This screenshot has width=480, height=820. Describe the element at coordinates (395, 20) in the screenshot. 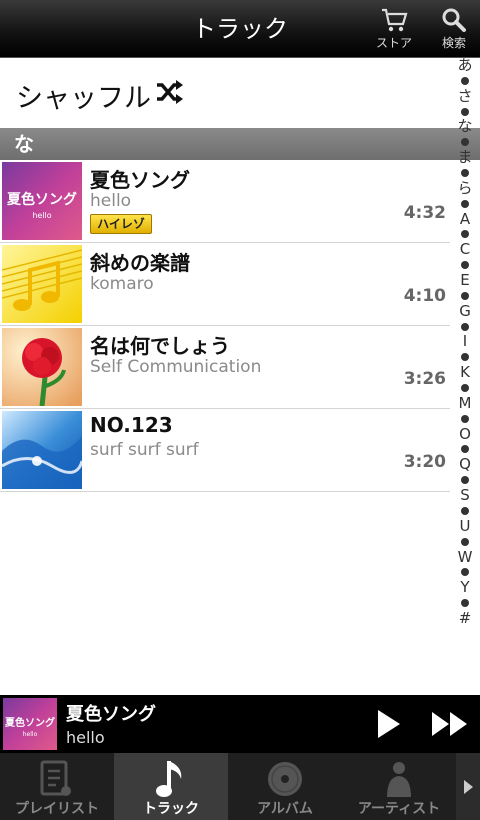

I see `cart-icon` at that location.